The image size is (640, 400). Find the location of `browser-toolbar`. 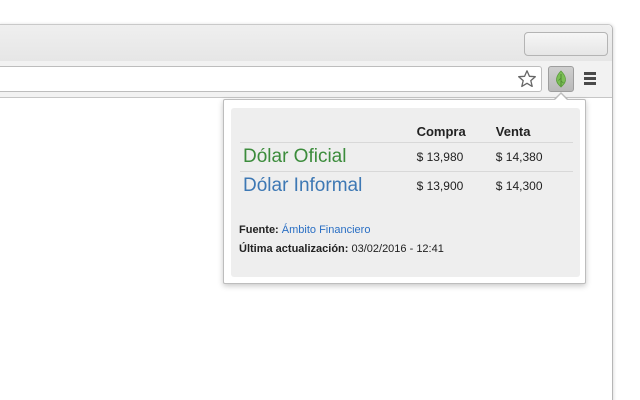

browser-toolbar is located at coordinates (306, 79).